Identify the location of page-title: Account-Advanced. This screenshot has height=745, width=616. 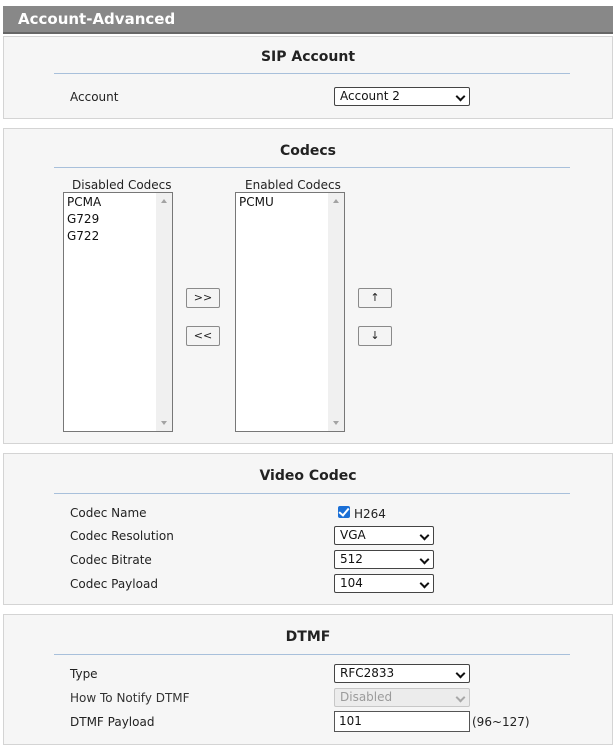
(97, 19).